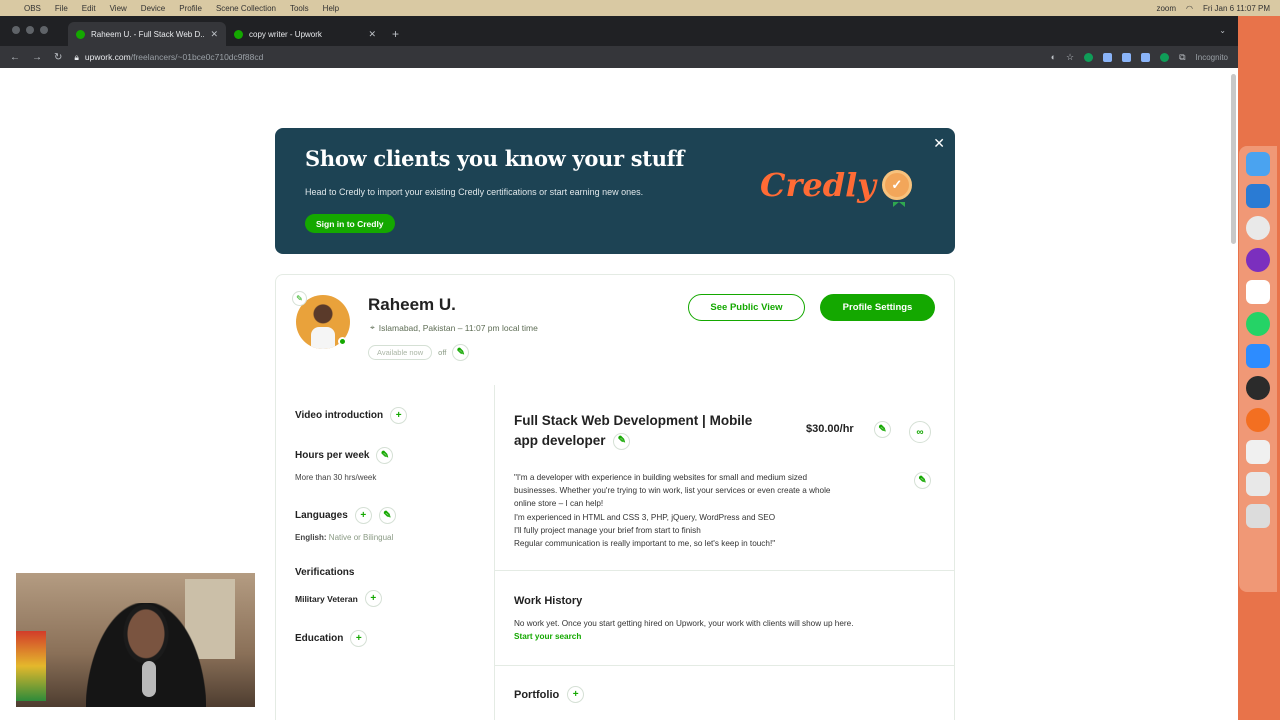 This screenshot has width=1280, height=720. What do you see at coordinates (135, 640) in the screenshot?
I see `webcam-overlay` at bounding box center [135, 640].